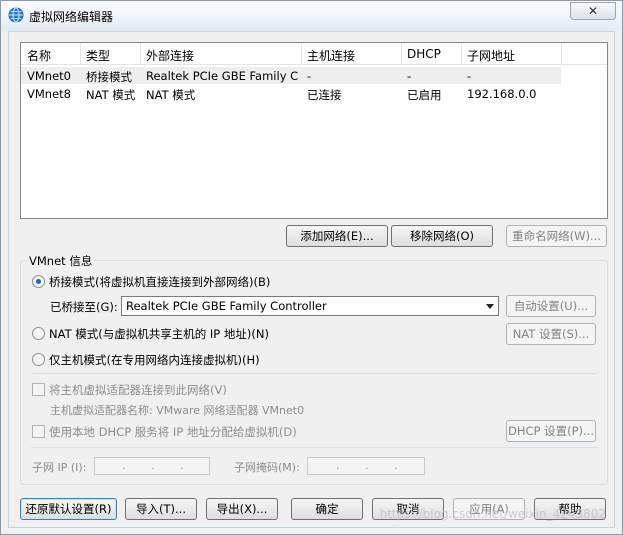 This screenshot has height=535, width=623. What do you see at coordinates (111, 95) in the screenshot?
I see `cell-type: NAT 模式` at bounding box center [111, 95].